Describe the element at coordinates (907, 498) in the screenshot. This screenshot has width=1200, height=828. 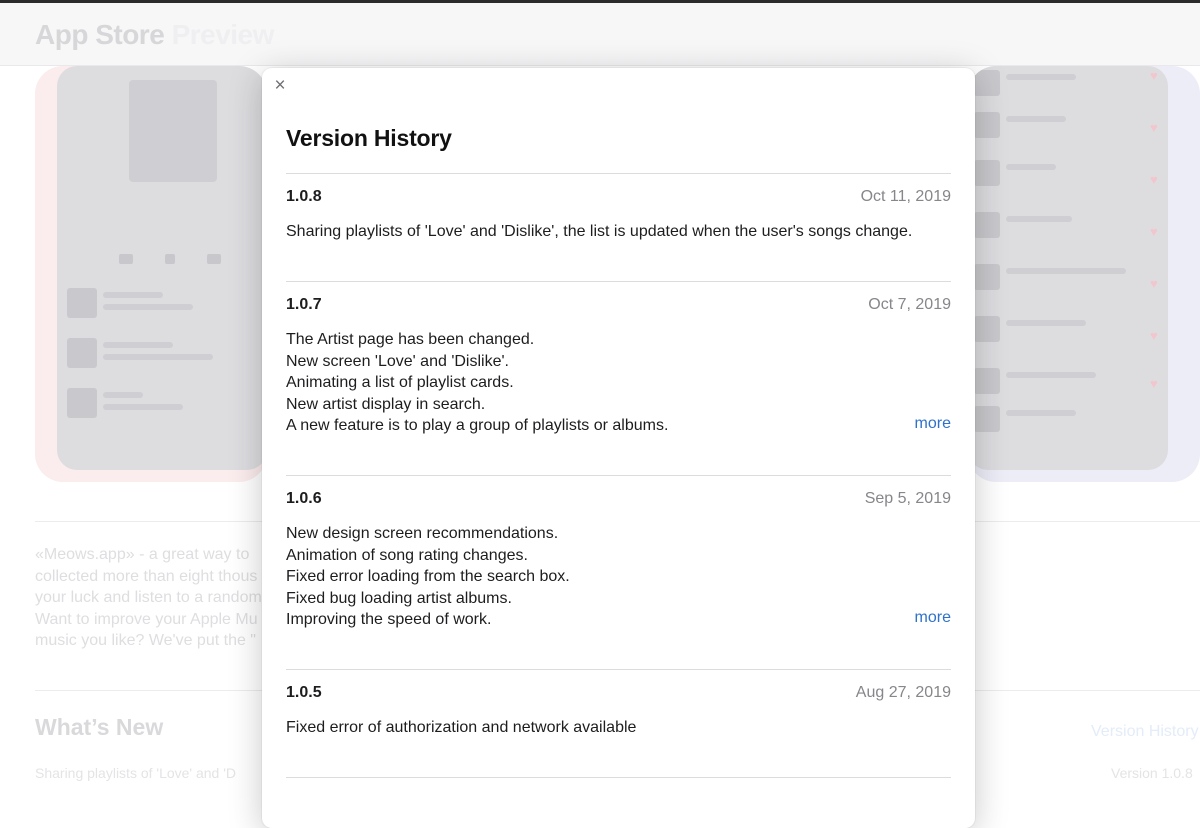
I see `release-date: Sep 5, 2019` at that location.